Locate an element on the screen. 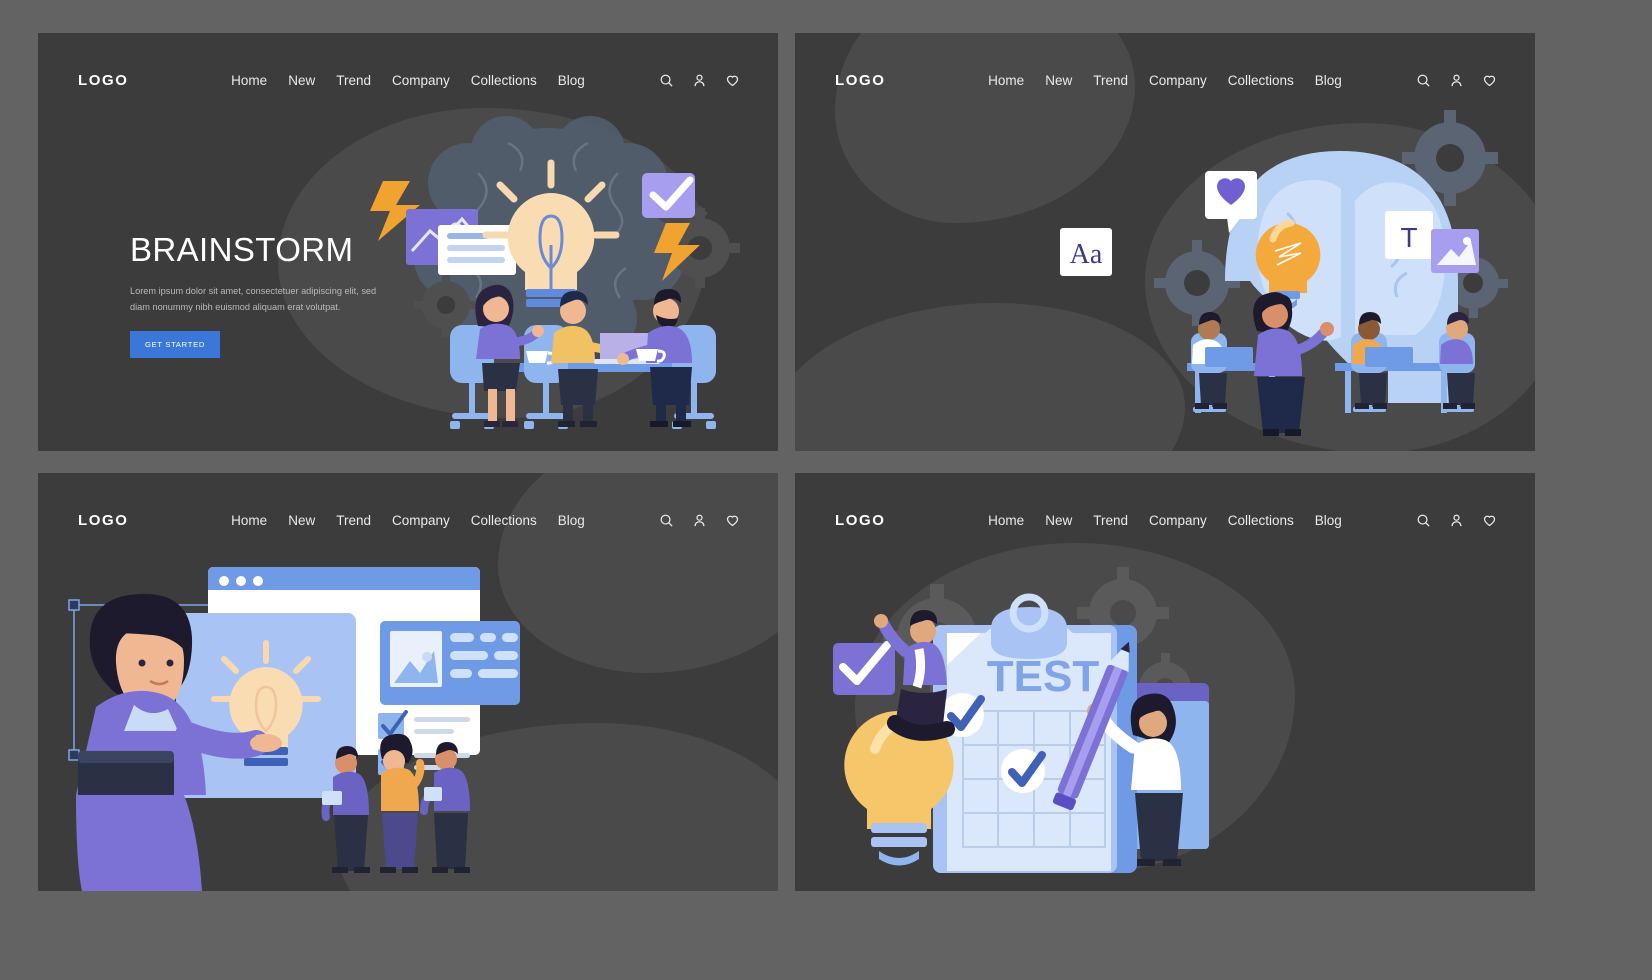 The height and width of the screenshot is (980, 1652). tile-aa: Aa is located at coordinates (1086, 252).